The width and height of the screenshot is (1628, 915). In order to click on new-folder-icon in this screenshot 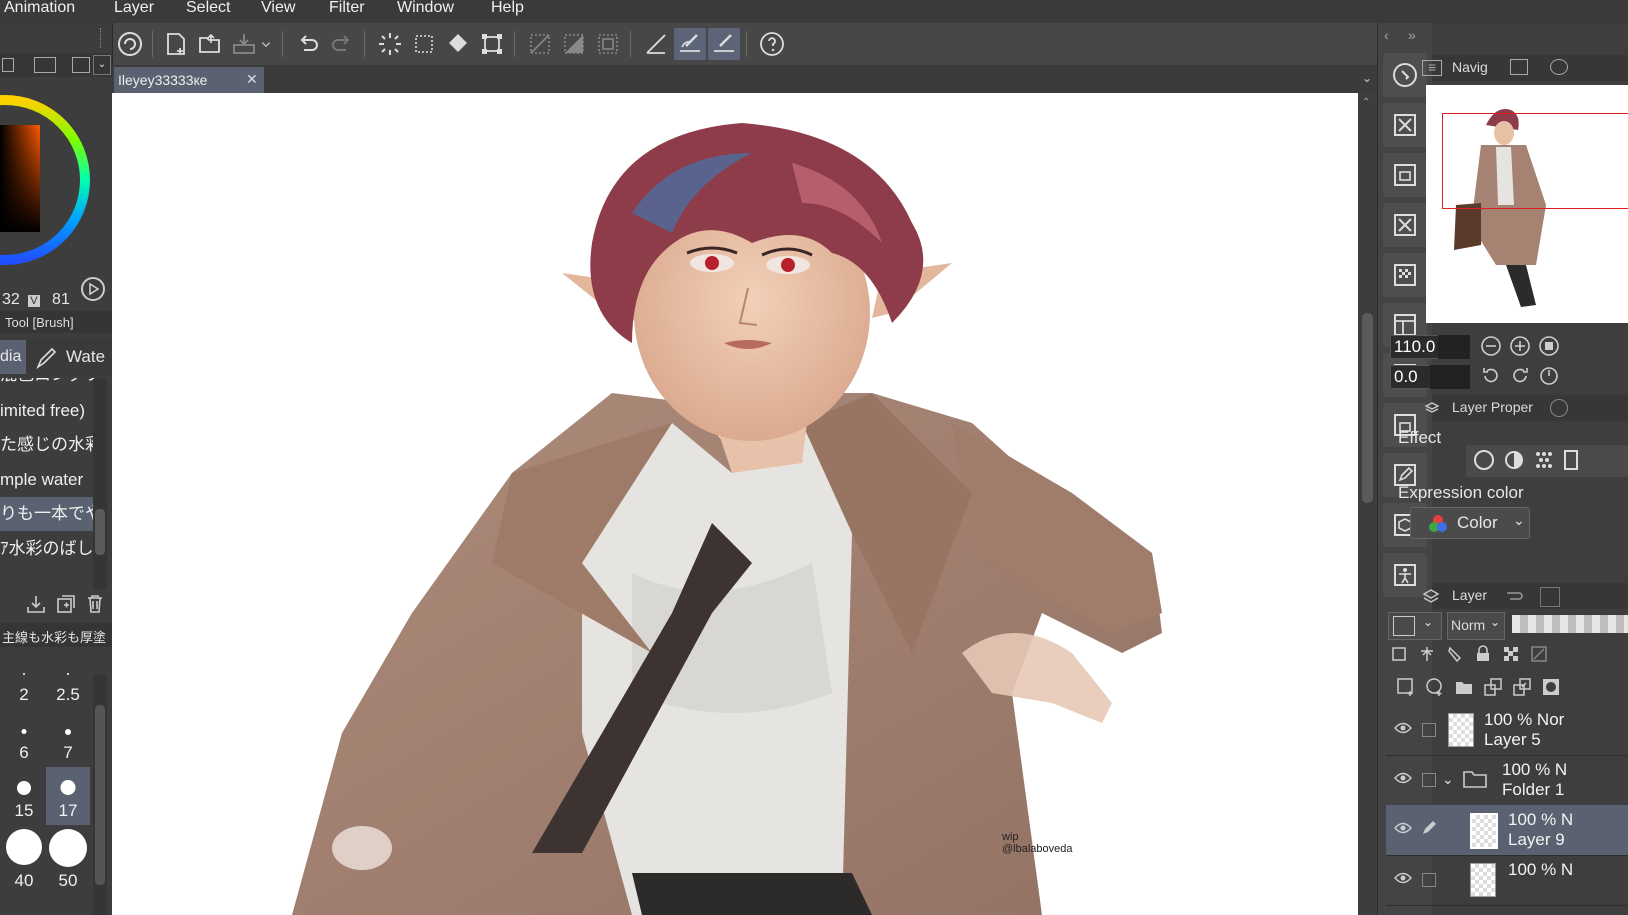, I will do `click(1464, 687)`.